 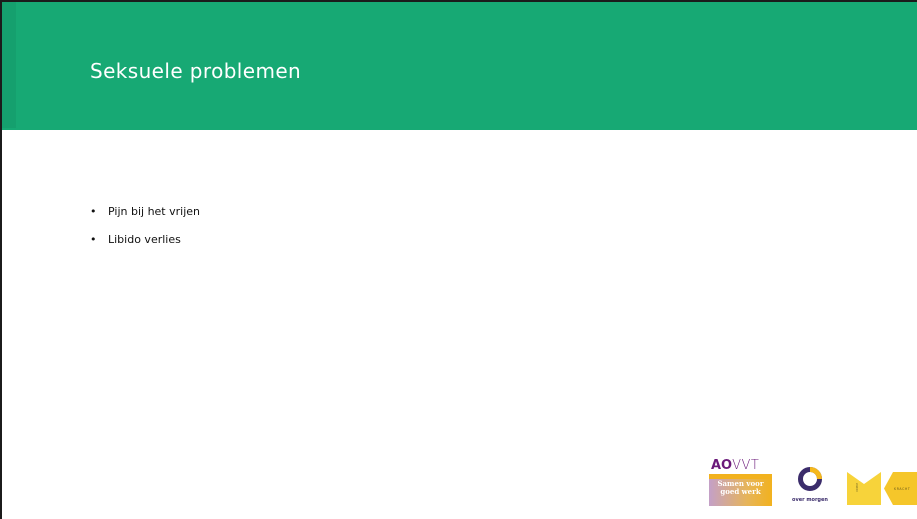 I want to click on aovvt-slogan: Samen voor goed werk, so click(x=740, y=488).